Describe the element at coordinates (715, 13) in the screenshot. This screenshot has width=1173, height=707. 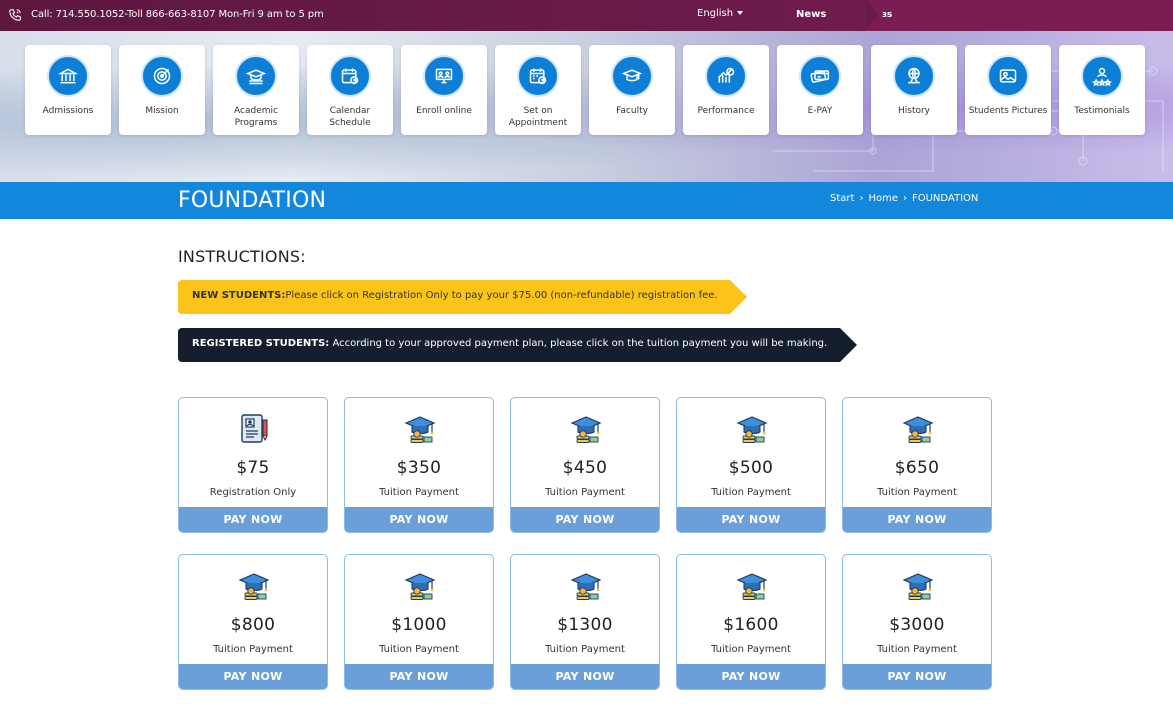
I see `language-label: English` at that location.